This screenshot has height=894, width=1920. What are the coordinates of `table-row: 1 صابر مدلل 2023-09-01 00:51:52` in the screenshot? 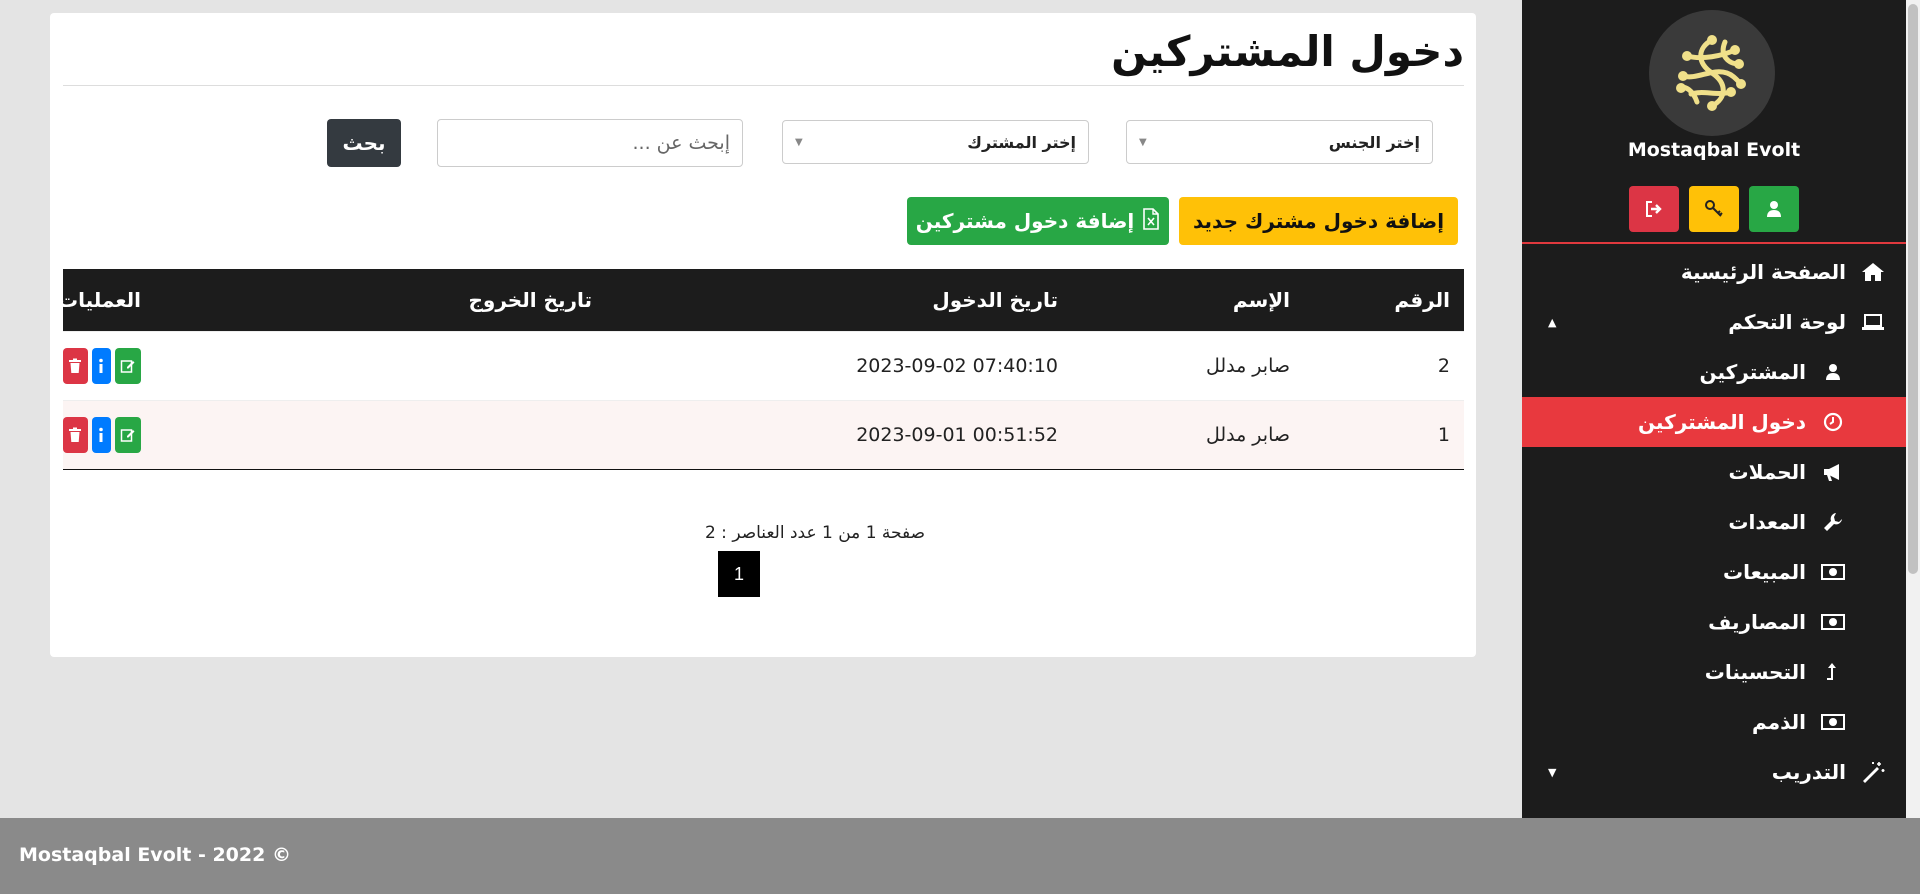 It's located at (763, 434).